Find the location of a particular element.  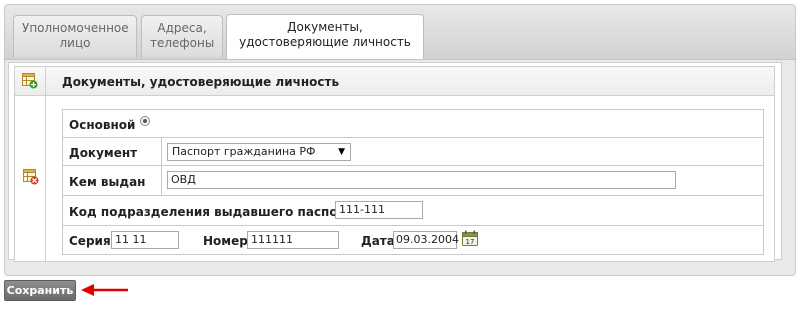

document-type-select: Паспорт гражданина РФ ▼ is located at coordinates (259, 152).